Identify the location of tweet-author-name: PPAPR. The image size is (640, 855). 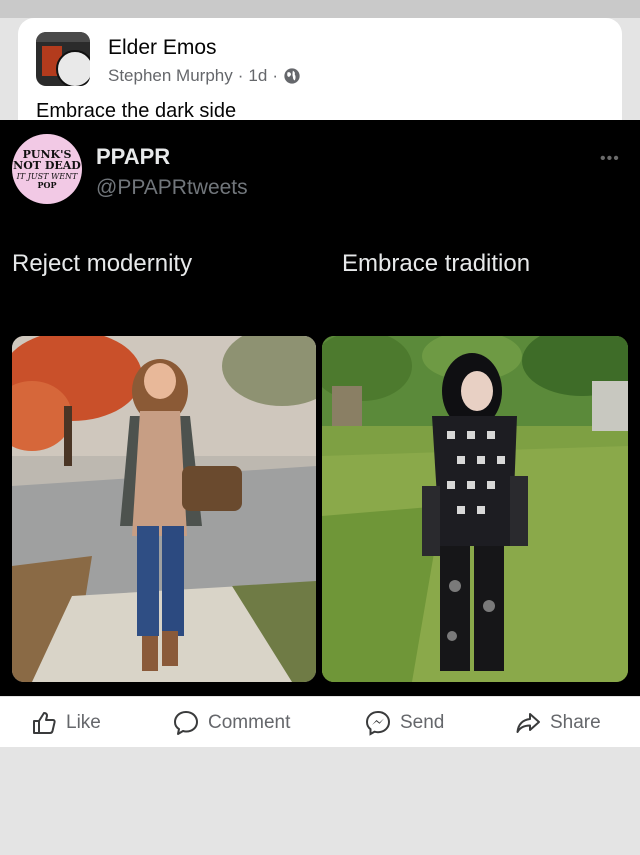
(133, 156).